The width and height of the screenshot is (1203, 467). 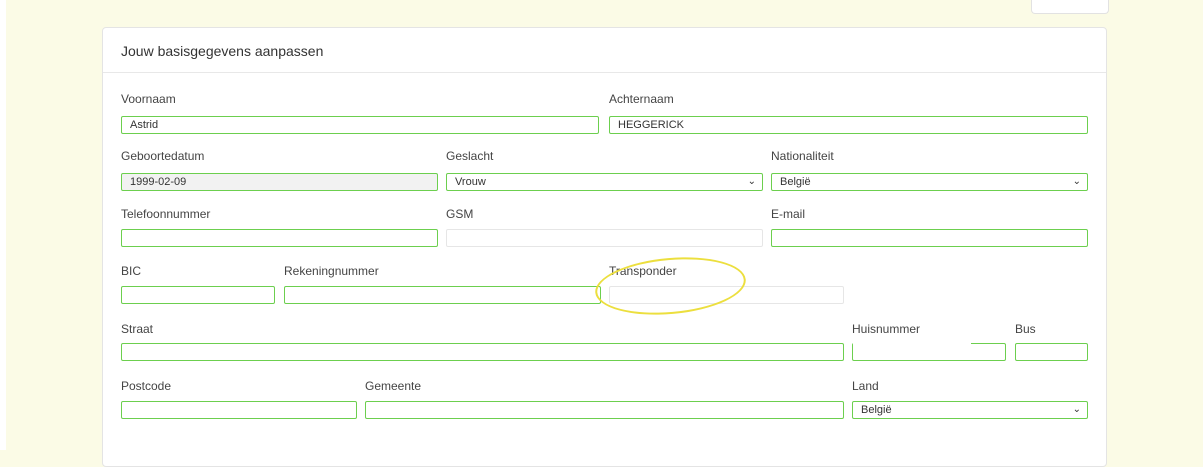 What do you see at coordinates (331, 271) in the screenshot?
I see `rekeningnummer-label: Rekeningnummer` at bounding box center [331, 271].